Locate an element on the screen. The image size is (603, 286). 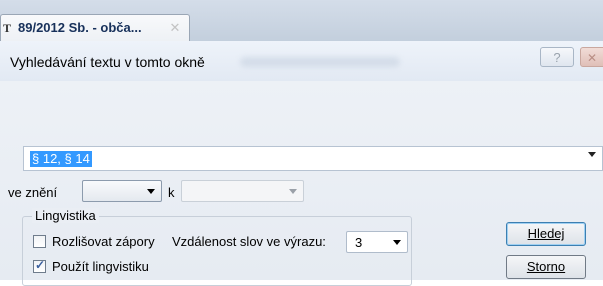
close-dialog-button: ✕ is located at coordinates (591, 57).